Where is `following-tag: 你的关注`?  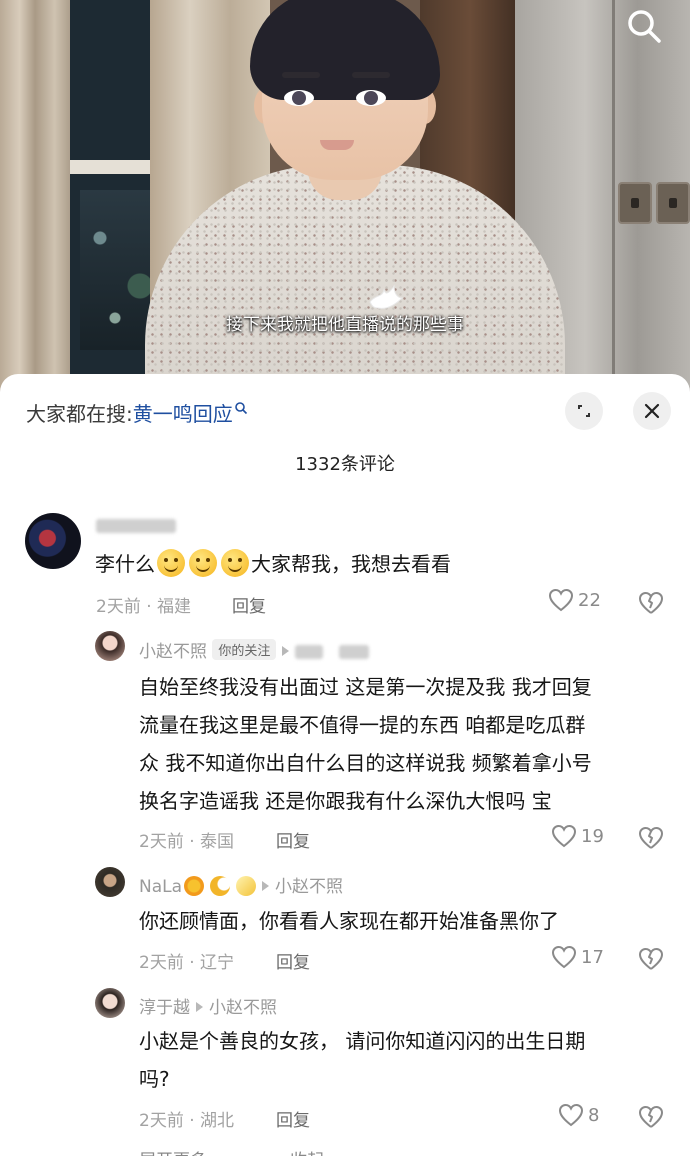
following-tag: 你的关注 is located at coordinates (244, 649).